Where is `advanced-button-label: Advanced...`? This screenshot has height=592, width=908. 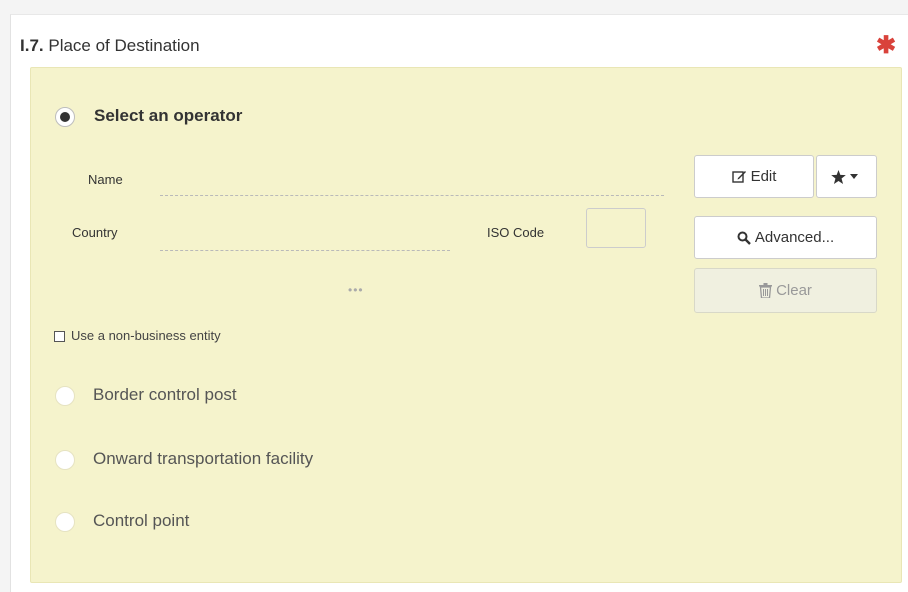 advanced-button-label: Advanced... is located at coordinates (794, 237).